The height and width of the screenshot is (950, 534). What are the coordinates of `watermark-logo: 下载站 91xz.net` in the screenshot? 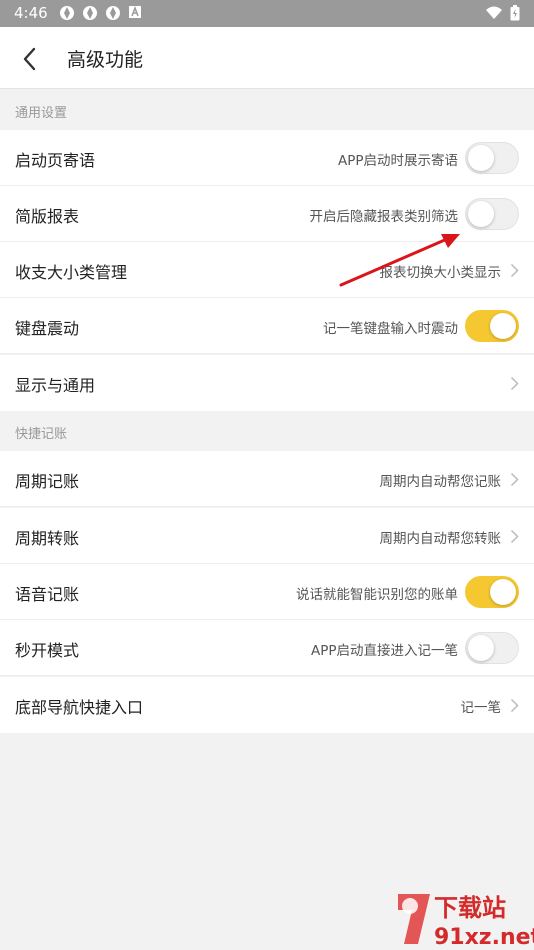 It's located at (466, 922).